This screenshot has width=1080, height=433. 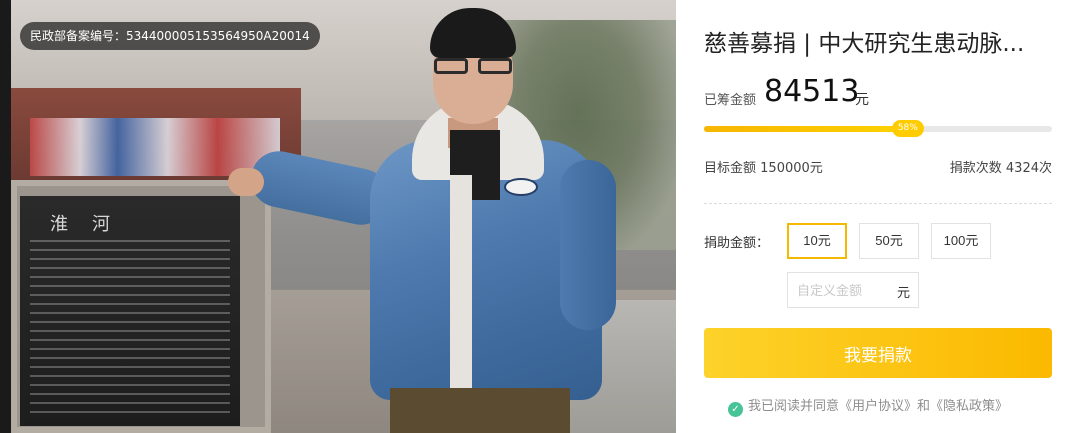 I want to click on amount-option-10: 10元, so click(x=817, y=241).